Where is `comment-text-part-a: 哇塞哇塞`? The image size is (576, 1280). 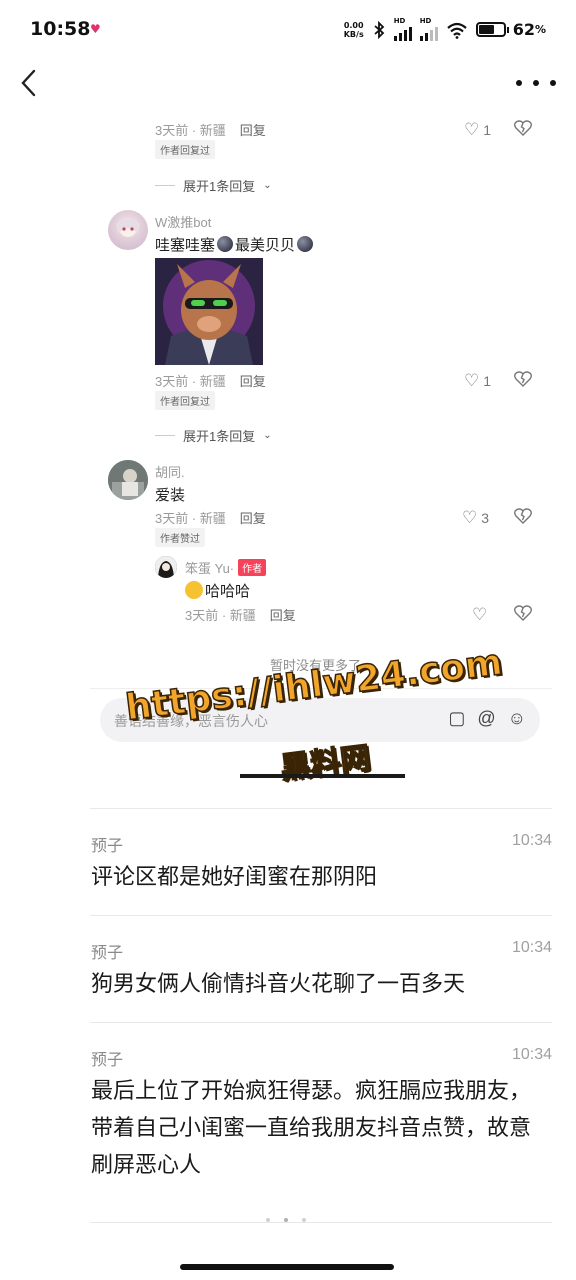
comment-text-part-a: 哇塞哇塞 is located at coordinates (185, 245).